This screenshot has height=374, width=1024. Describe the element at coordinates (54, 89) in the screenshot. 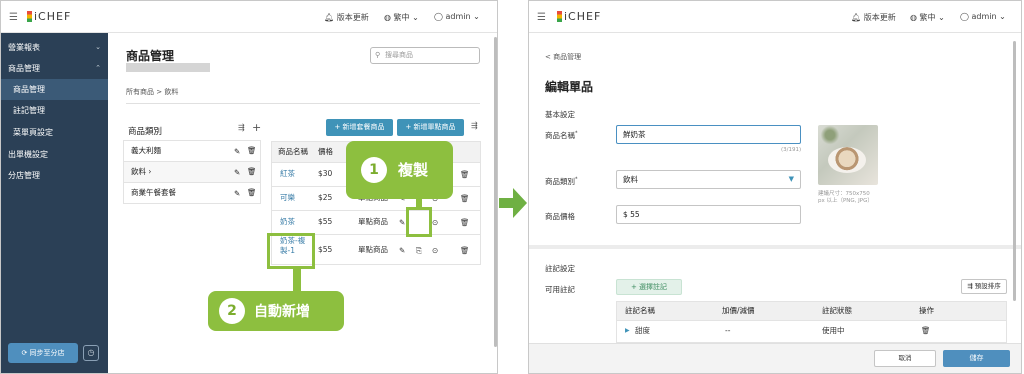

I see `sidebar-item-product-management: 商品管理` at that location.